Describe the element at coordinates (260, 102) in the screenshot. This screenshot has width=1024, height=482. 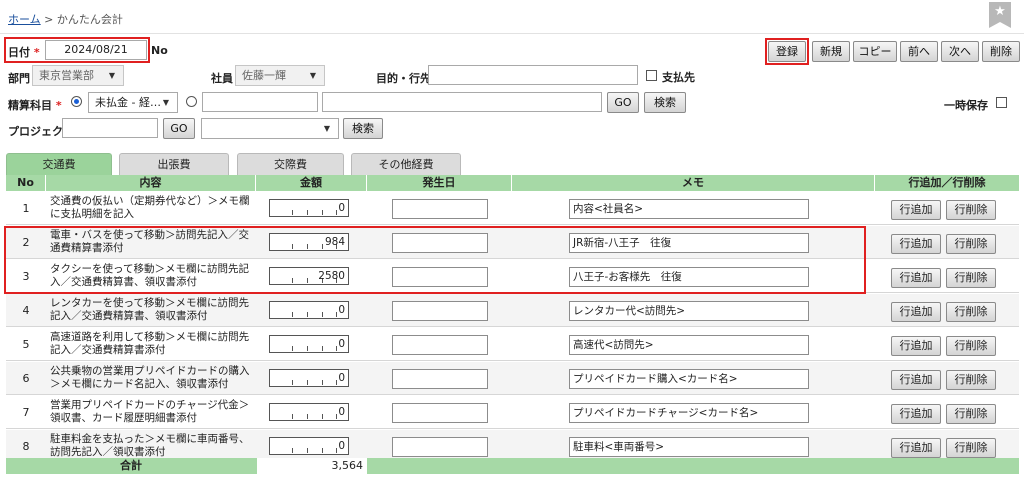
I see `account-code-input` at that location.